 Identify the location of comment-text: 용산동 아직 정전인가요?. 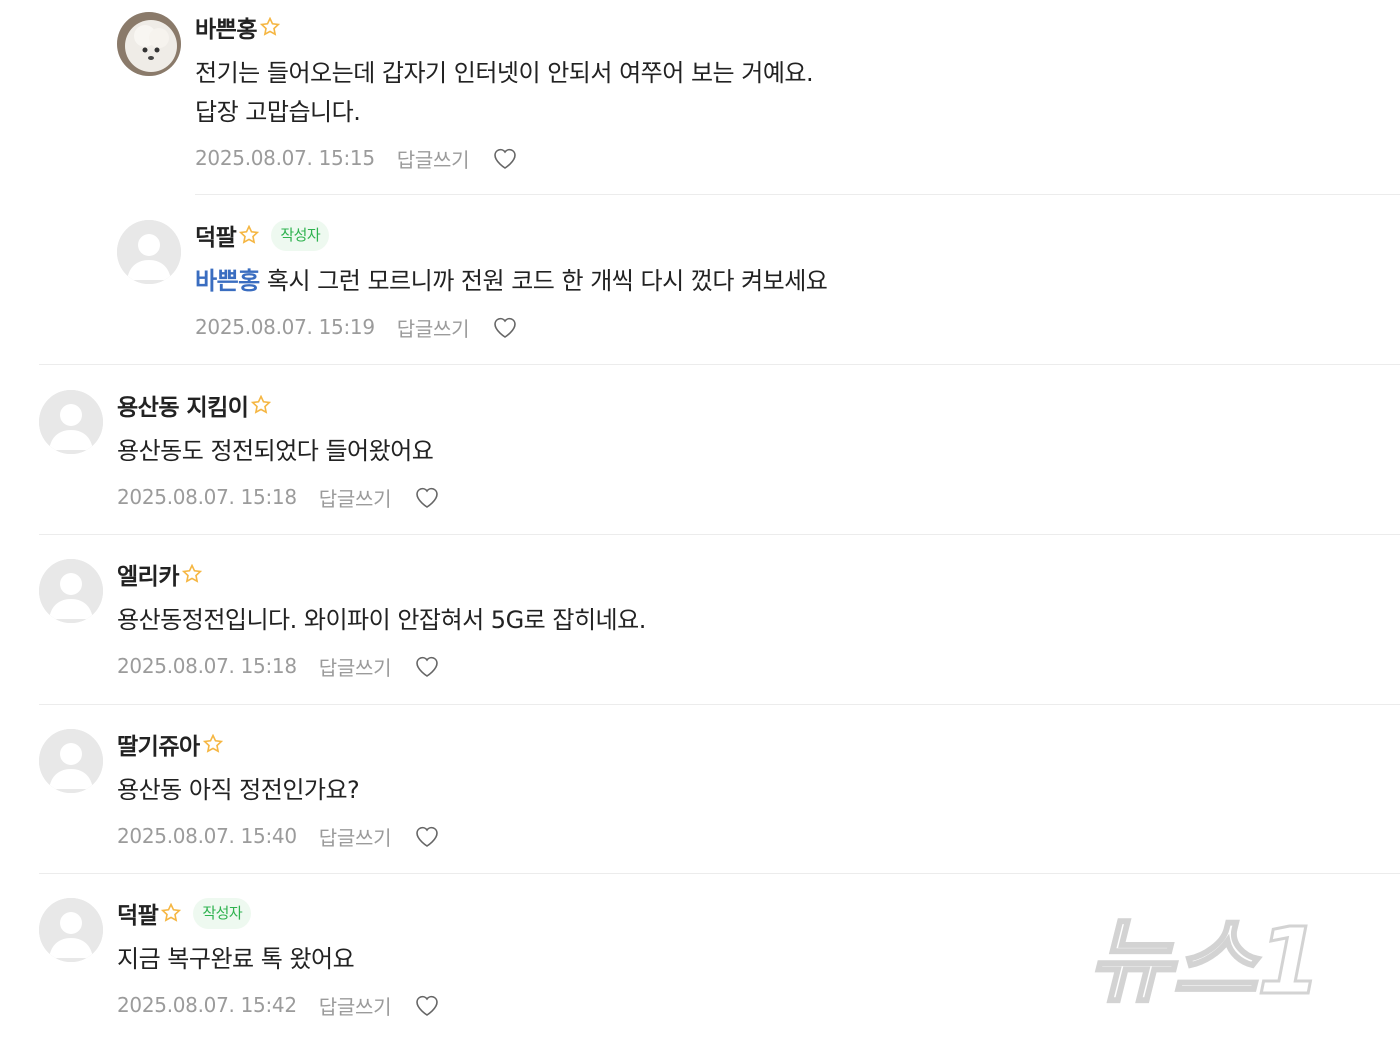
(238, 790).